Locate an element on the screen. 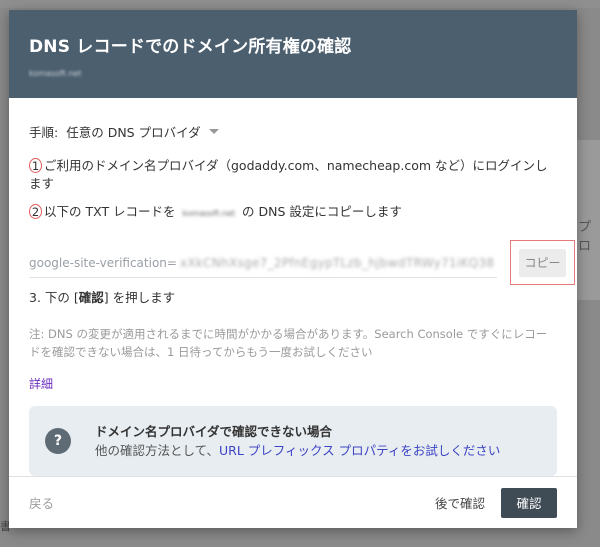 The width and height of the screenshot is (600, 547). back-button: 戻る is located at coordinates (41, 502).